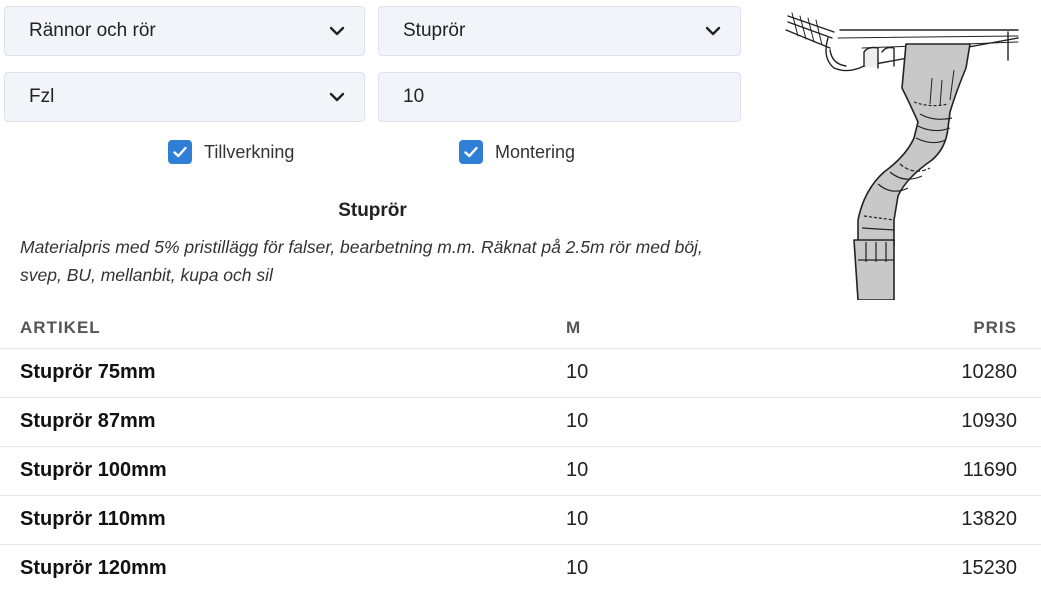 The image size is (1041, 592). What do you see at coordinates (93, 568) in the screenshot?
I see `row-artikel: Stuprör 120mm` at bounding box center [93, 568].